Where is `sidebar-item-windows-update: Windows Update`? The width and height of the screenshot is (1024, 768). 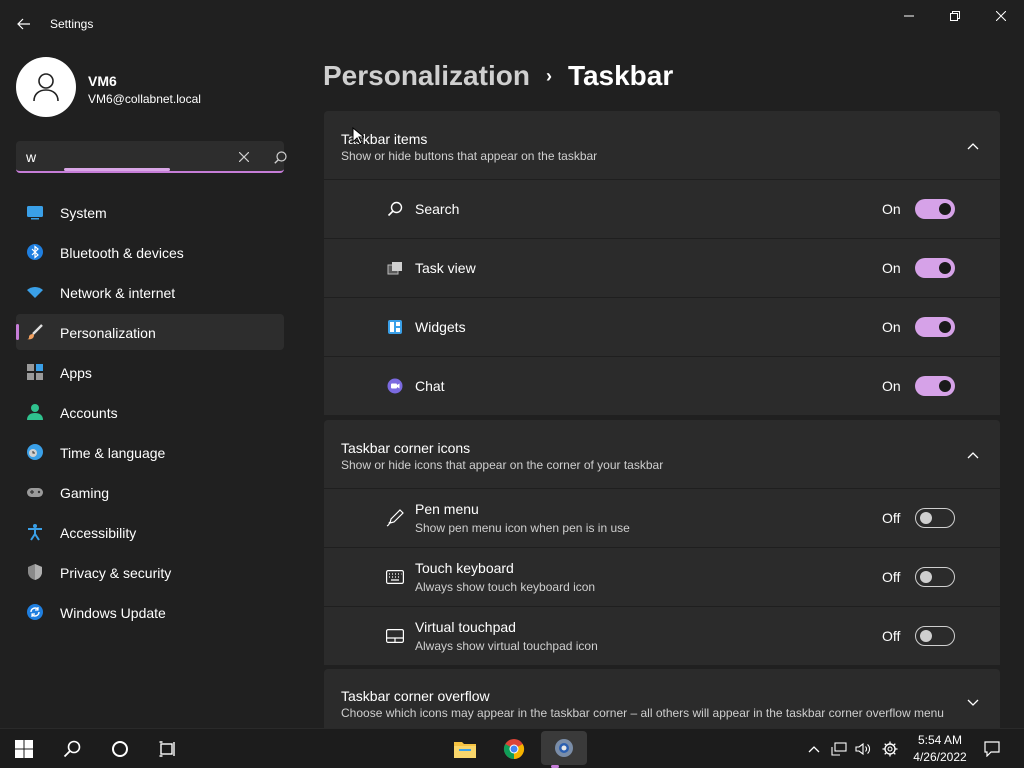 sidebar-item-windows-update: Windows Update is located at coordinates (150, 612).